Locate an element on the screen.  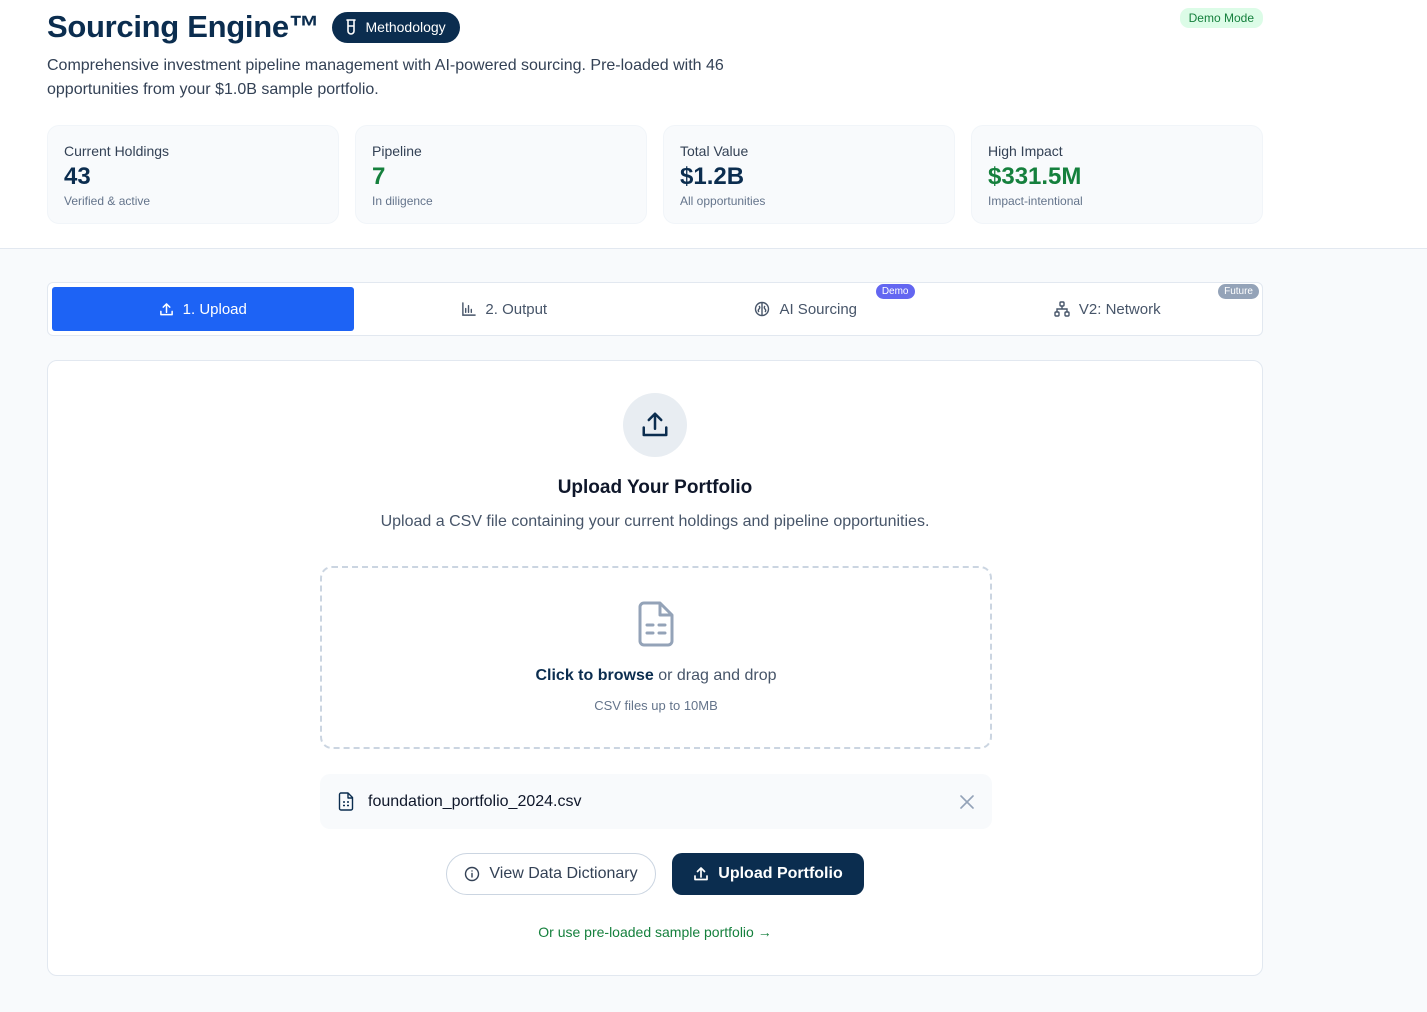
stat-value: 7 is located at coordinates (379, 176).